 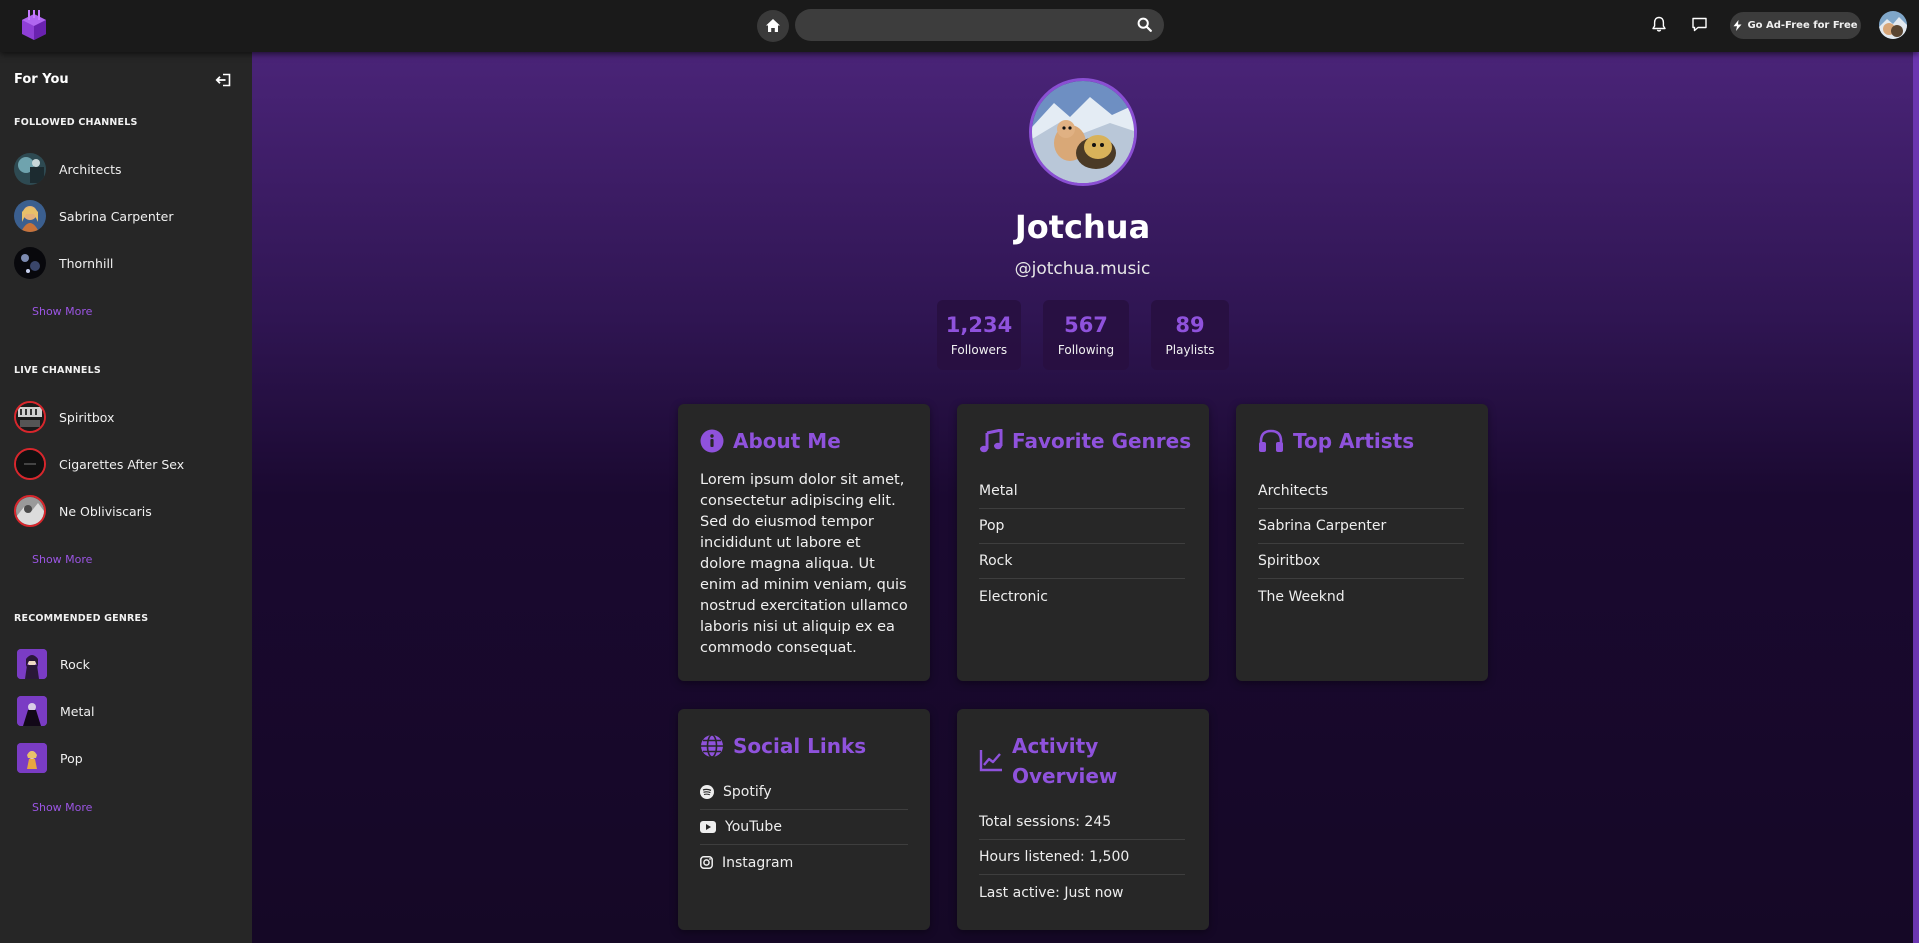 What do you see at coordinates (1086, 325) in the screenshot?
I see `stat-value: 567` at bounding box center [1086, 325].